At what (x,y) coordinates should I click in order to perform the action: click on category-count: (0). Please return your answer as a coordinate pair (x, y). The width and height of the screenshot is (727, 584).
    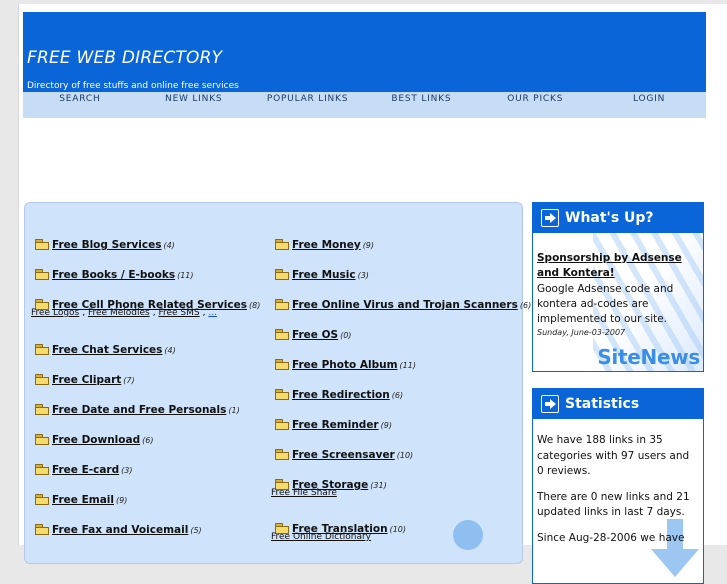
    Looking at the image, I should click on (346, 335).